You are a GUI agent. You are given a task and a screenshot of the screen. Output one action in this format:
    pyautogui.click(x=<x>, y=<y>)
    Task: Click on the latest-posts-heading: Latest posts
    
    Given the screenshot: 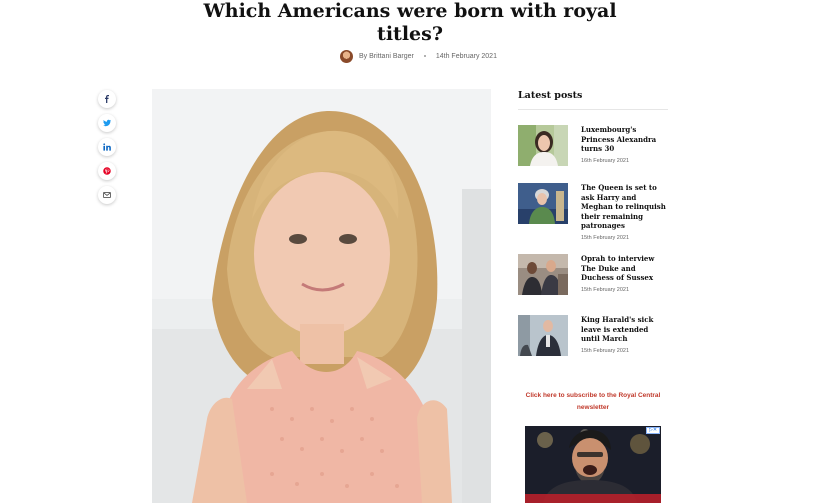 What is the action you would take?
    pyautogui.click(x=593, y=100)
    